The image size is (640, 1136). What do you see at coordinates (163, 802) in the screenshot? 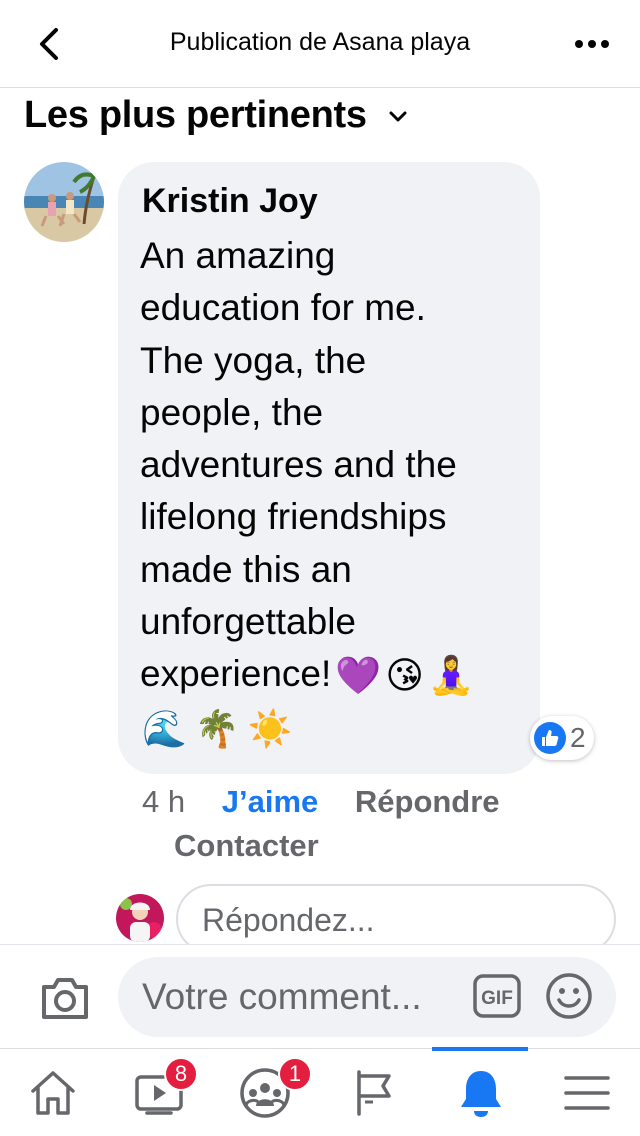
I see `comment-timestamp: 4 h` at bounding box center [163, 802].